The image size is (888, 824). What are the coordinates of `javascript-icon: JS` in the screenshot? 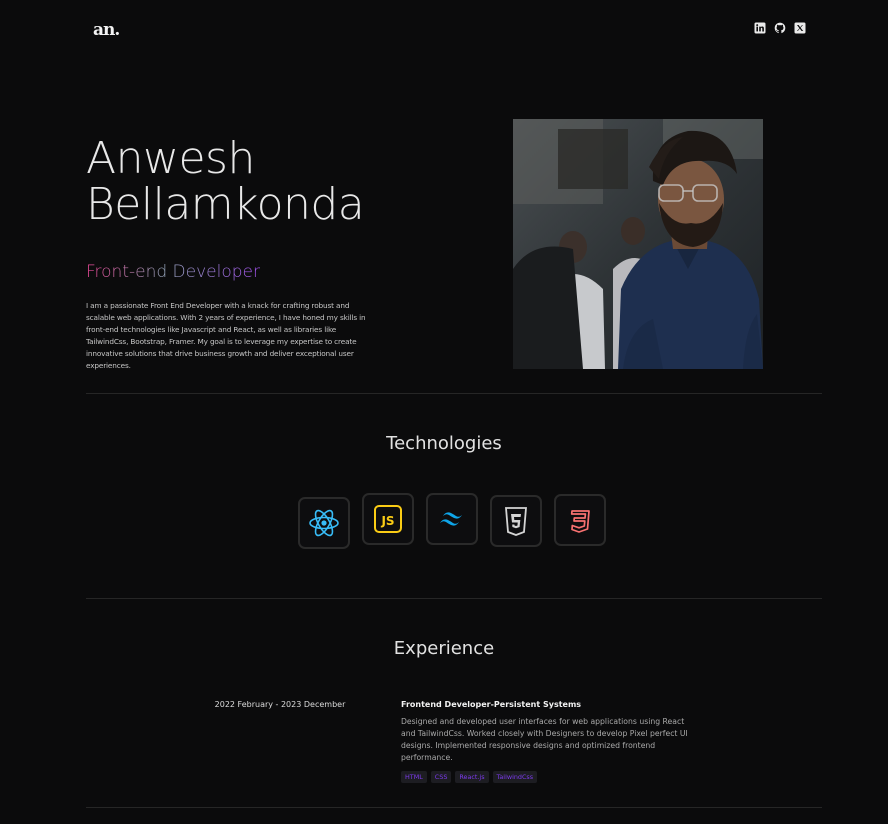 It's located at (388, 519).